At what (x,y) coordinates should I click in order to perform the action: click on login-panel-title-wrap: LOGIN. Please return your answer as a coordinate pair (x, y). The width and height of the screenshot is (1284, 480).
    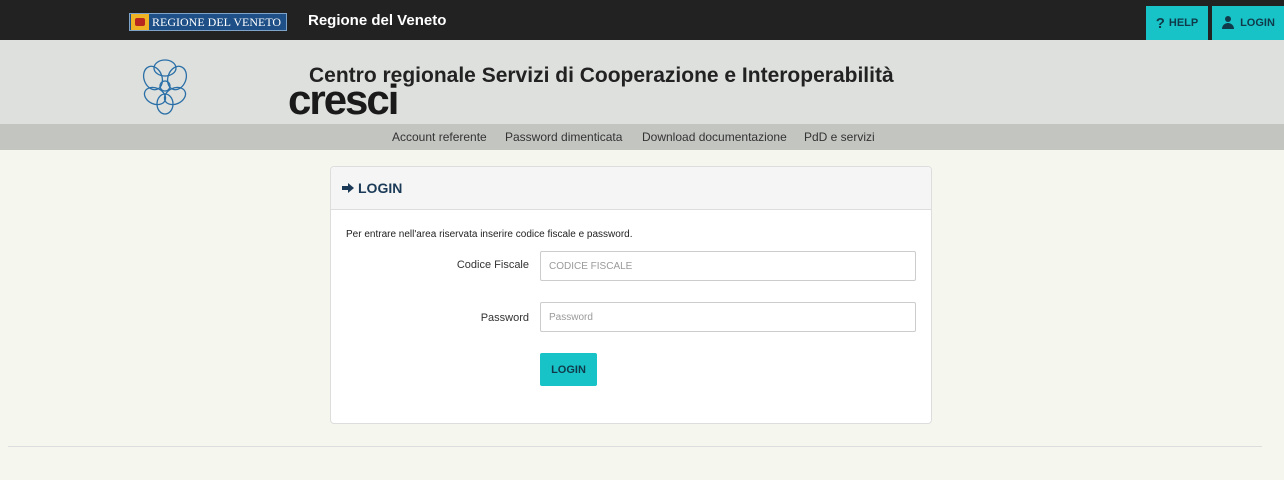
    Looking at the image, I should click on (371, 188).